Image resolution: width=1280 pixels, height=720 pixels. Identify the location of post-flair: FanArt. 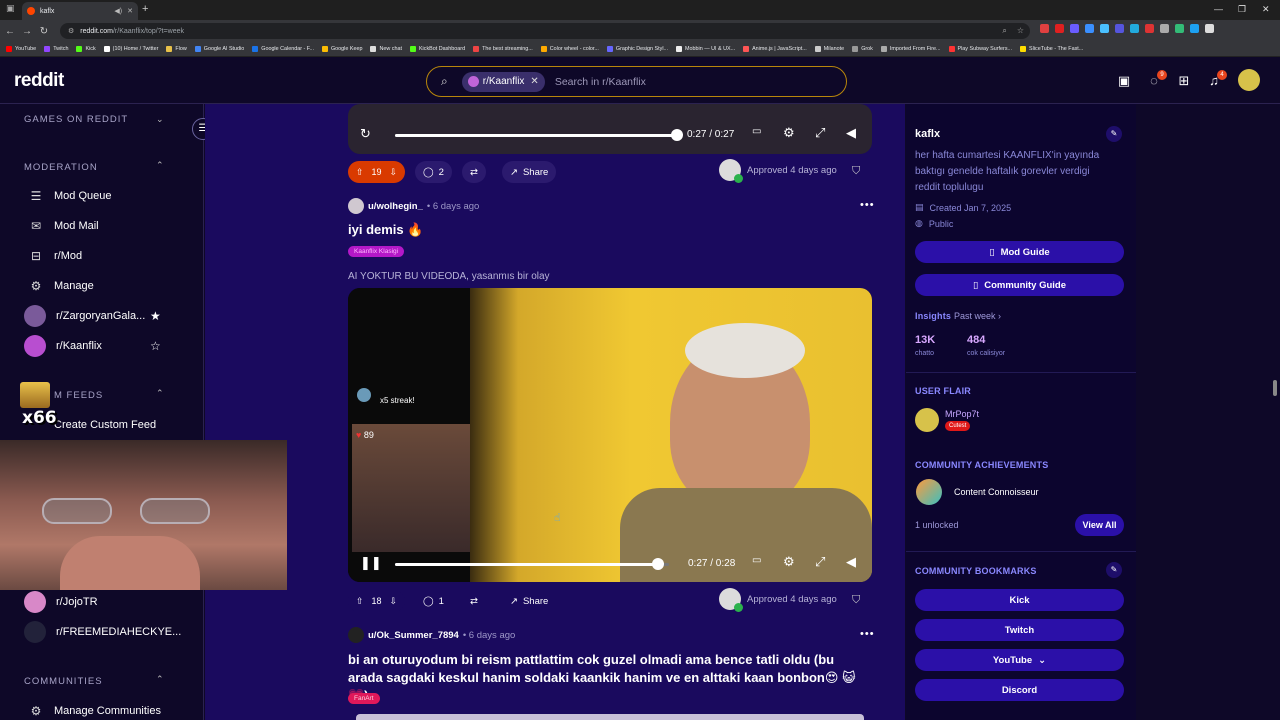
(364, 698).